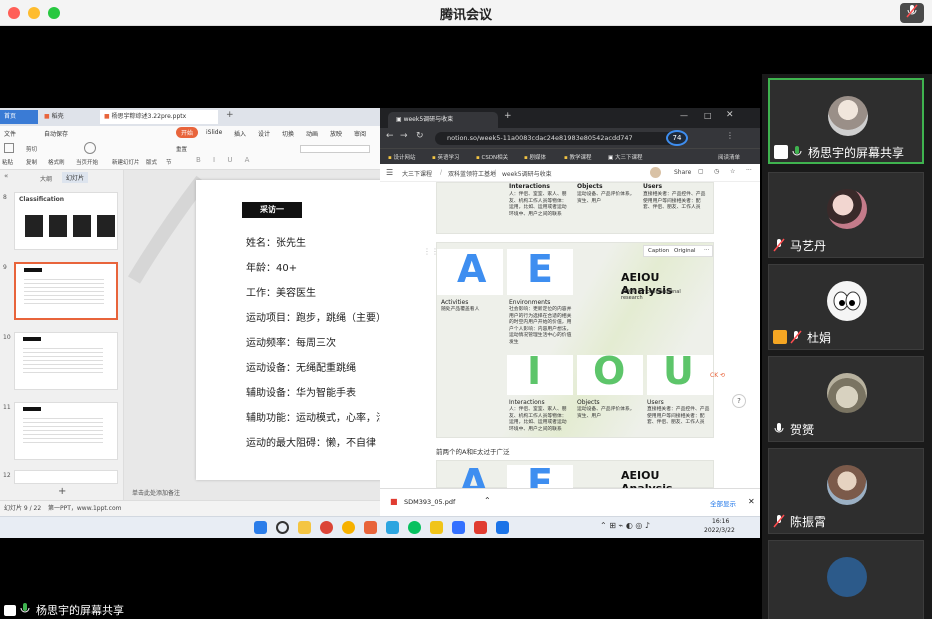 The width and height of the screenshot is (932, 619). Describe the element at coordinates (732, 171) in the screenshot. I see `favorite-icon: ☆` at that location.